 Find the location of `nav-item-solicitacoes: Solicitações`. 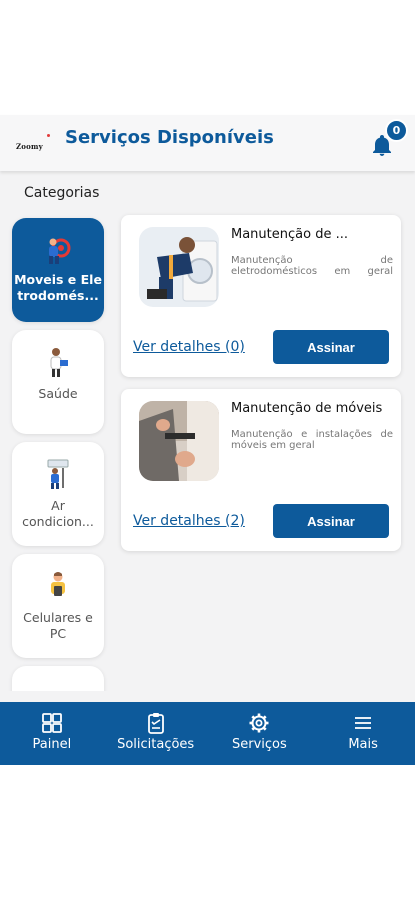

nav-item-solicitacoes: Solicitações is located at coordinates (156, 733).